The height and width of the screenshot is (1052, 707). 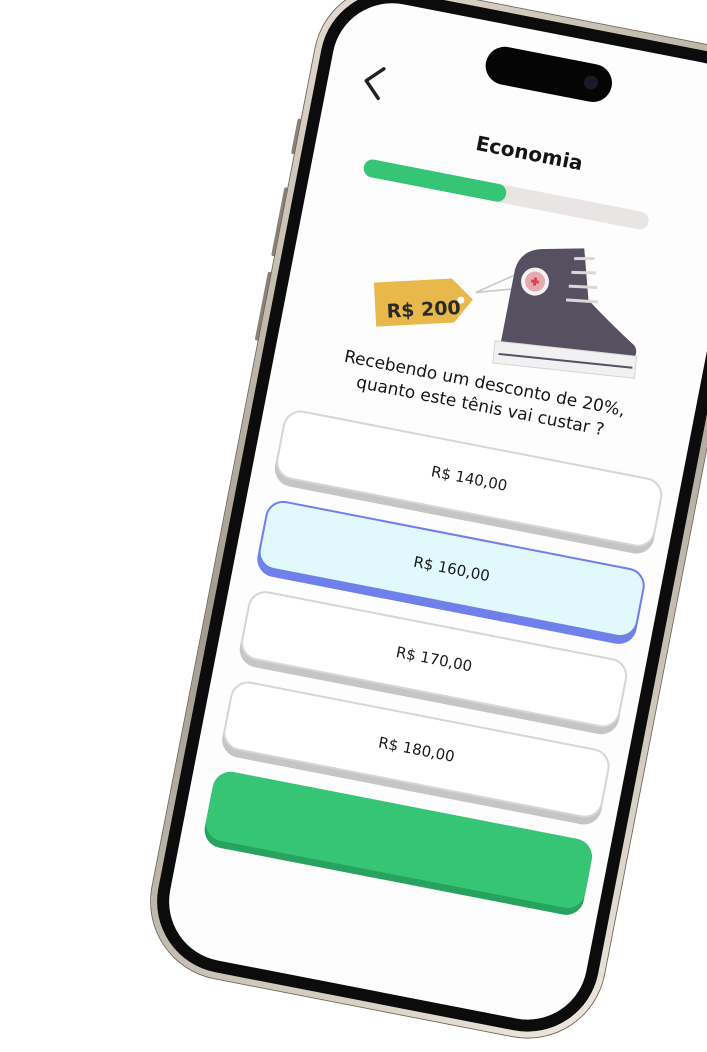 What do you see at coordinates (549, 74) in the screenshot?
I see `dynamic-island` at bounding box center [549, 74].